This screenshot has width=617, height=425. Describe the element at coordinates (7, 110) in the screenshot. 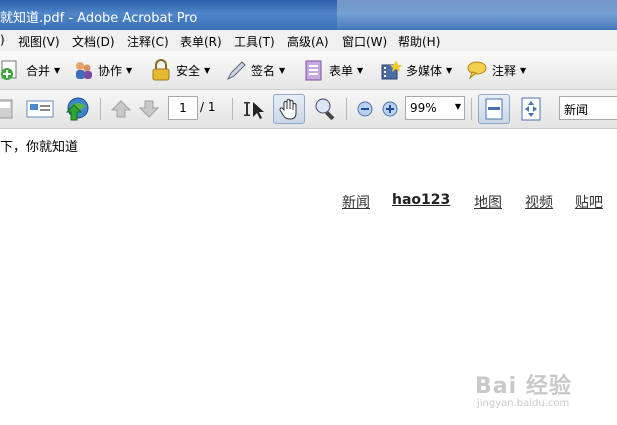

I see `save-icon` at that location.